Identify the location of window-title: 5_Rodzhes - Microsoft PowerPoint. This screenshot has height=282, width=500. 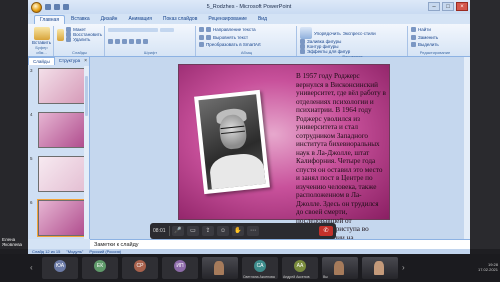
(249, 7).